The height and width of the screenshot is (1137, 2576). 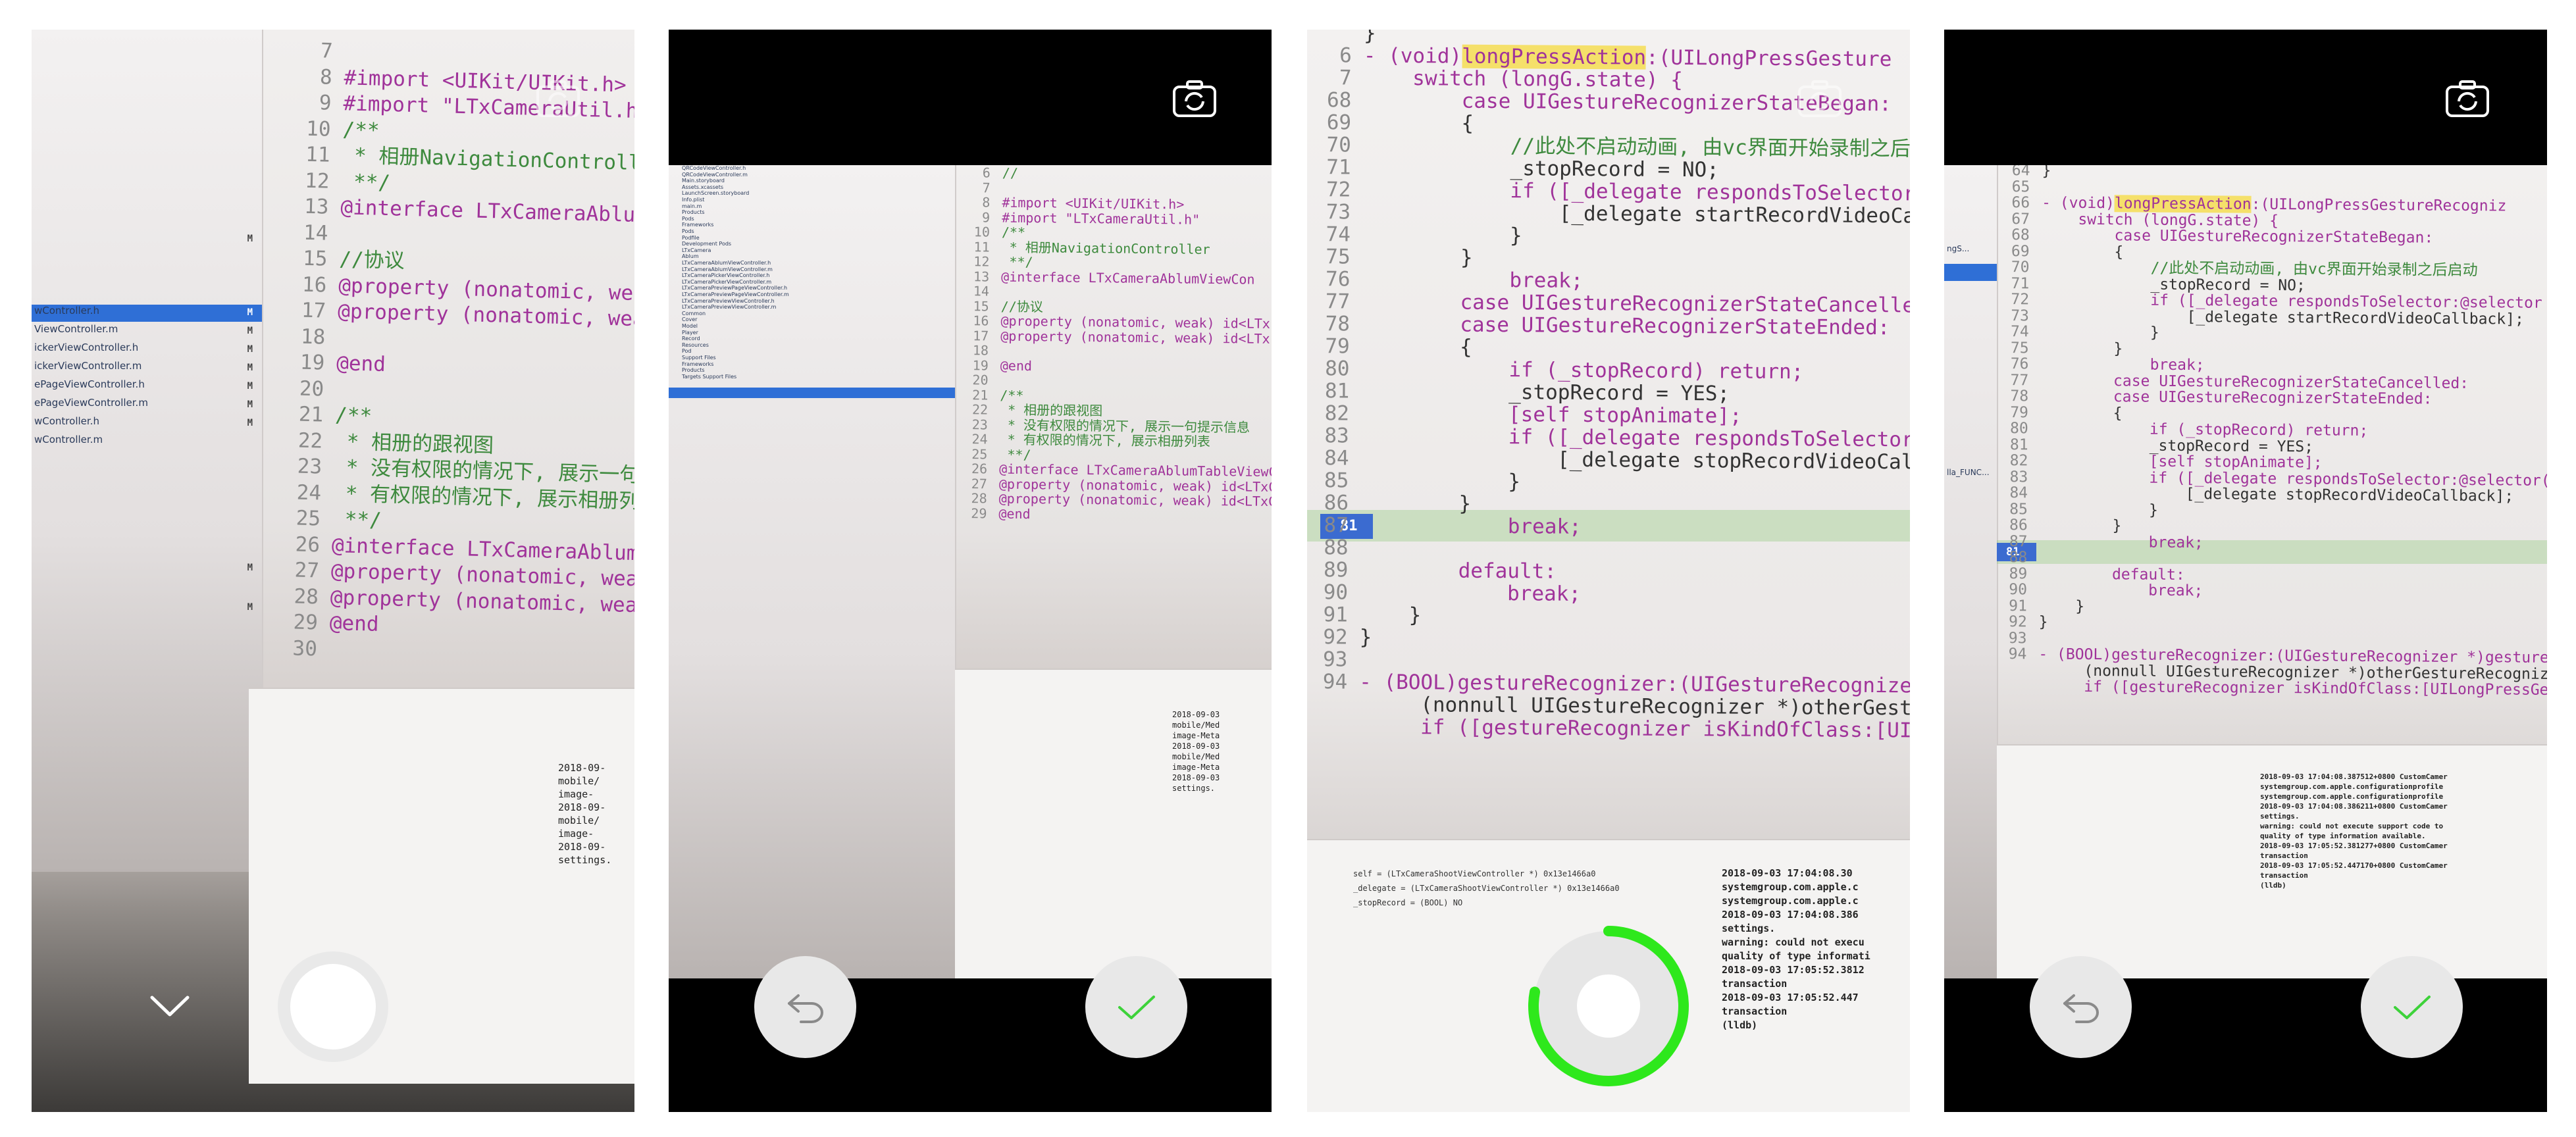 I want to click on file-item: Record, so click(x=691, y=338).